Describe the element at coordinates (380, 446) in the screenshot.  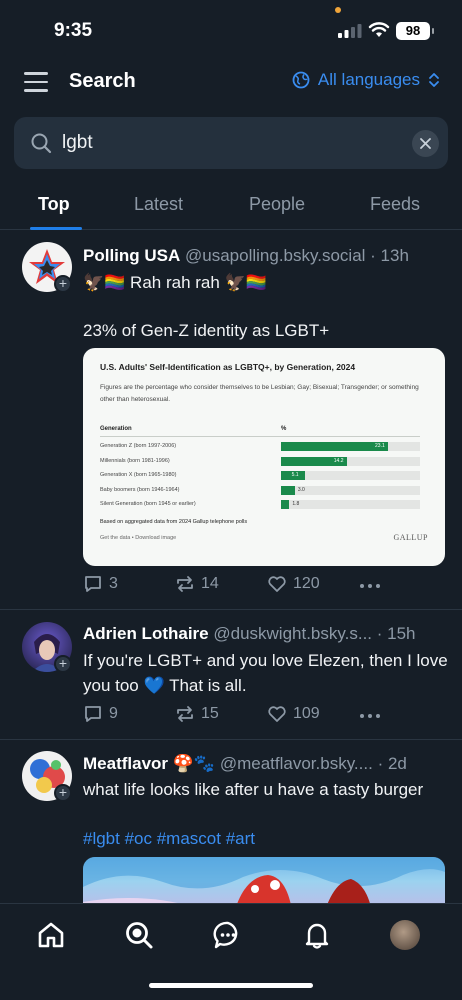
I see `chart-value-label: 23.1` at that location.